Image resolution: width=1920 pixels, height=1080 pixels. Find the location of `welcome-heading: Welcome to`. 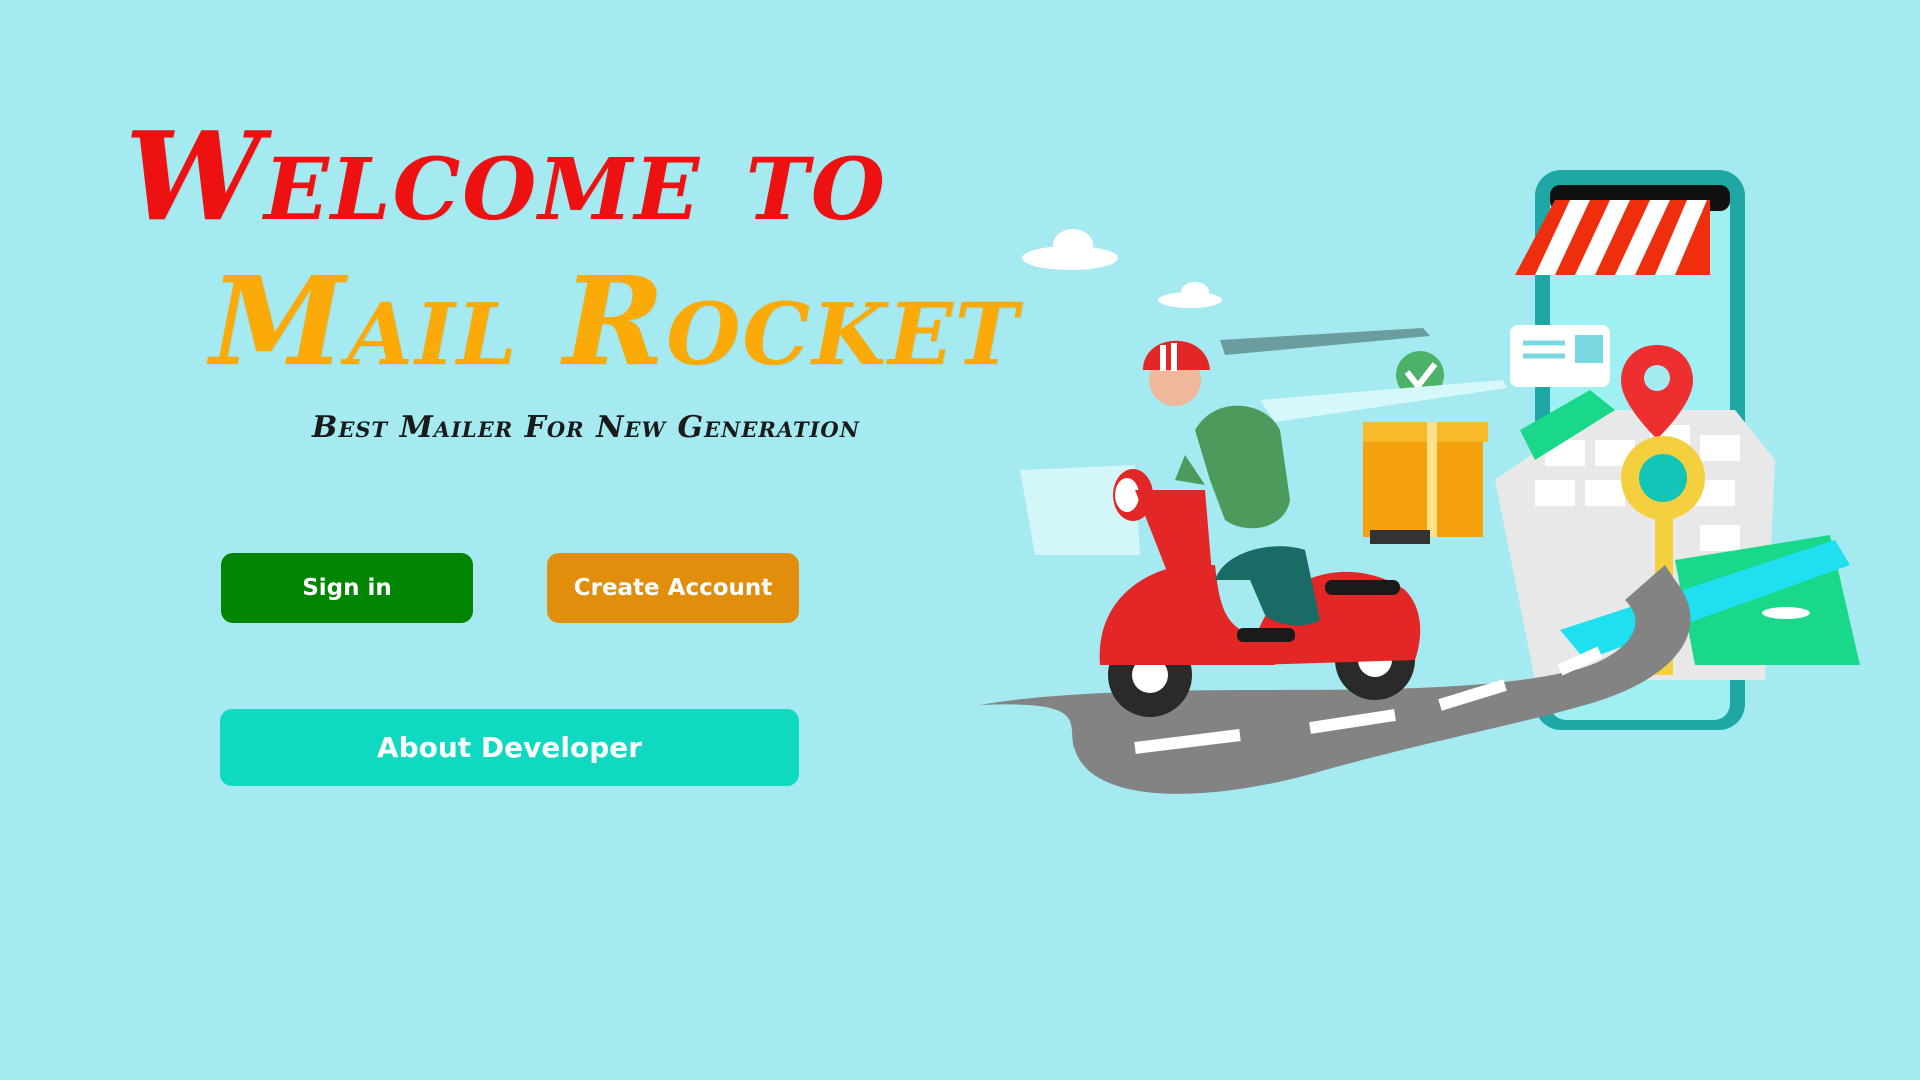

welcome-heading: Welcome to is located at coordinates (506, 176).